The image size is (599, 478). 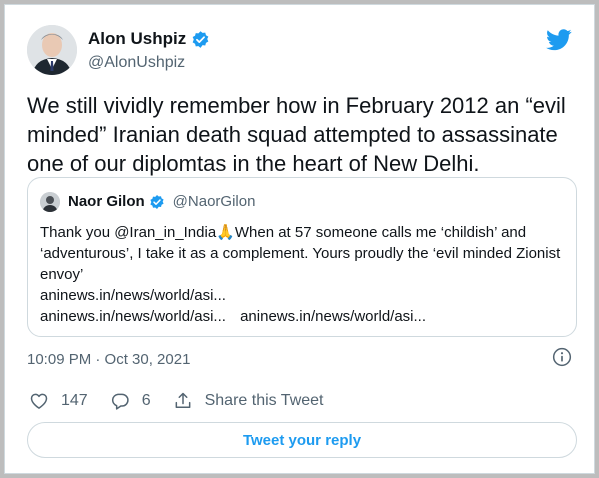 What do you see at coordinates (106, 201) in the screenshot?
I see `quoted-author-name: Naor Gilon` at bounding box center [106, 201].